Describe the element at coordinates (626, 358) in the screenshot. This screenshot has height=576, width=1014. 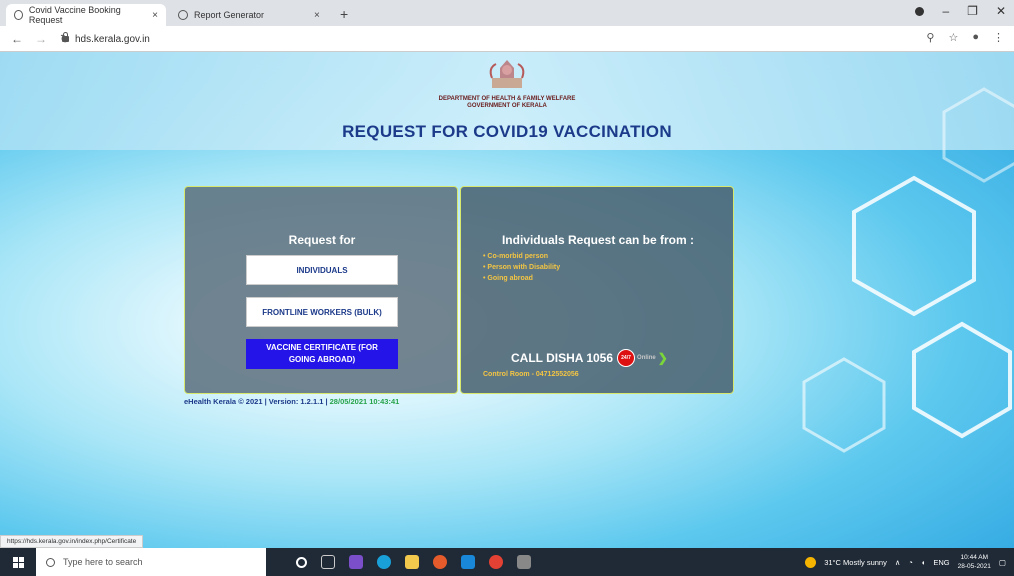
I see `247-badge-icon: 24/7` at that location.